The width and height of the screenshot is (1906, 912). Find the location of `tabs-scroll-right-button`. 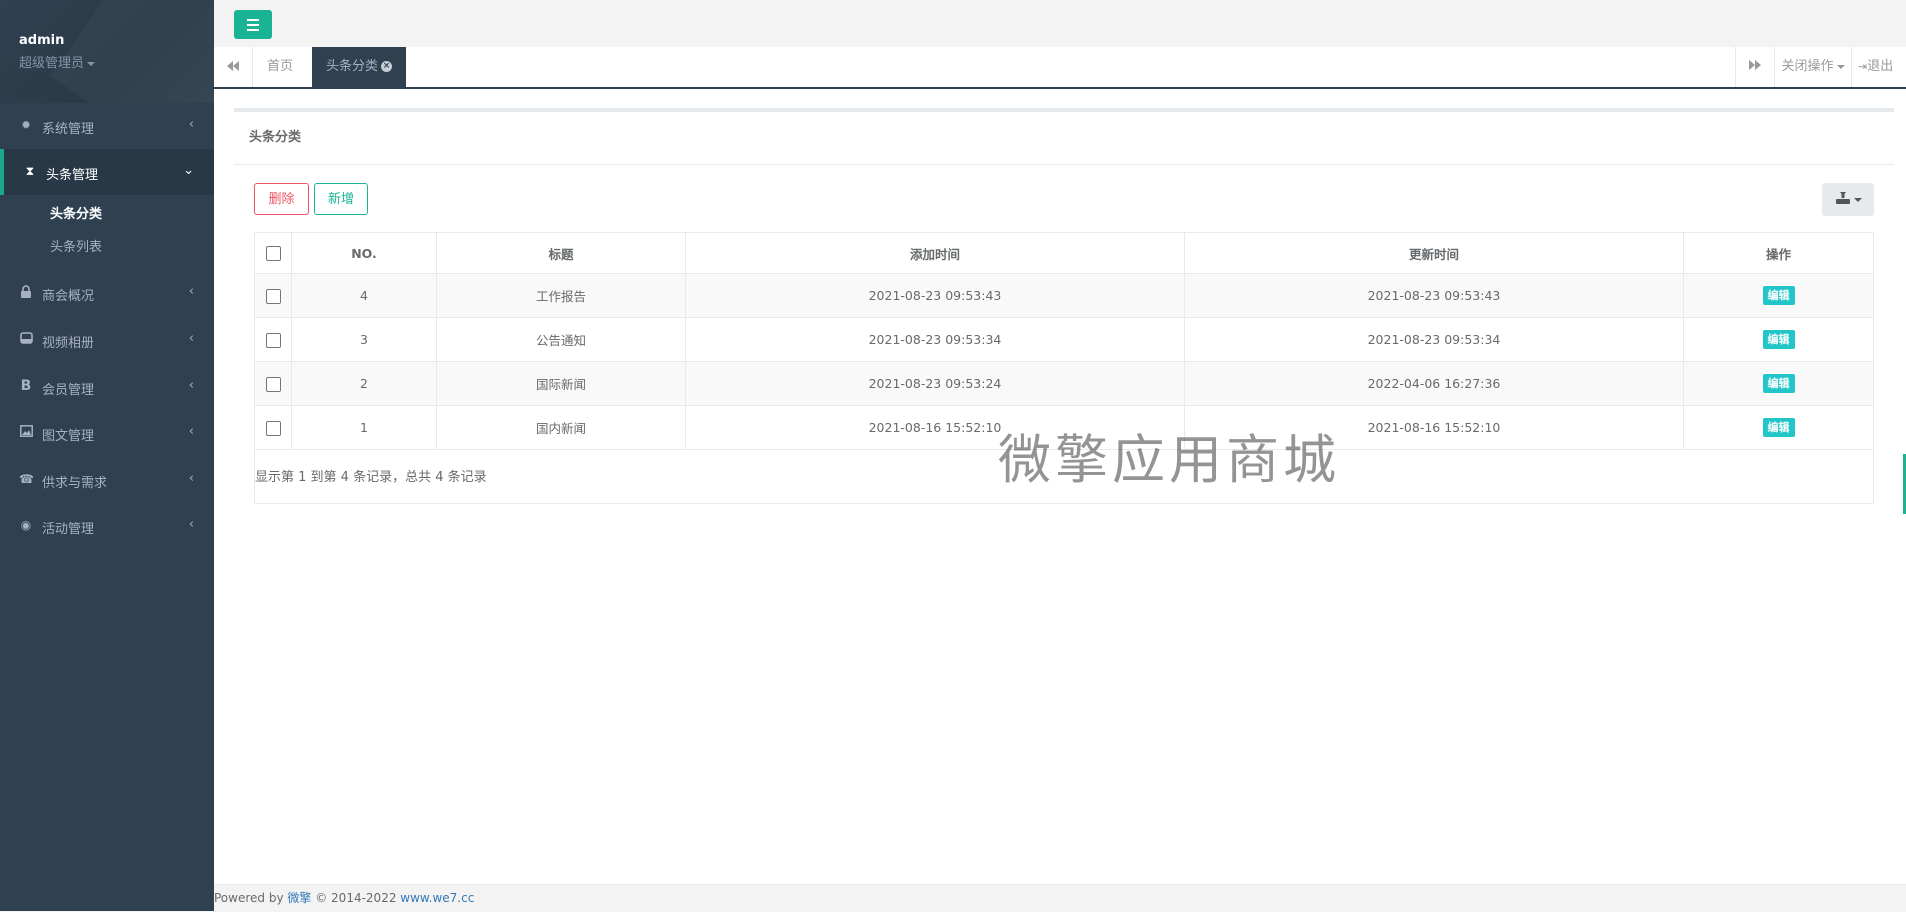

tabs-scroll-right-button is located at coordinates (1754, 67).